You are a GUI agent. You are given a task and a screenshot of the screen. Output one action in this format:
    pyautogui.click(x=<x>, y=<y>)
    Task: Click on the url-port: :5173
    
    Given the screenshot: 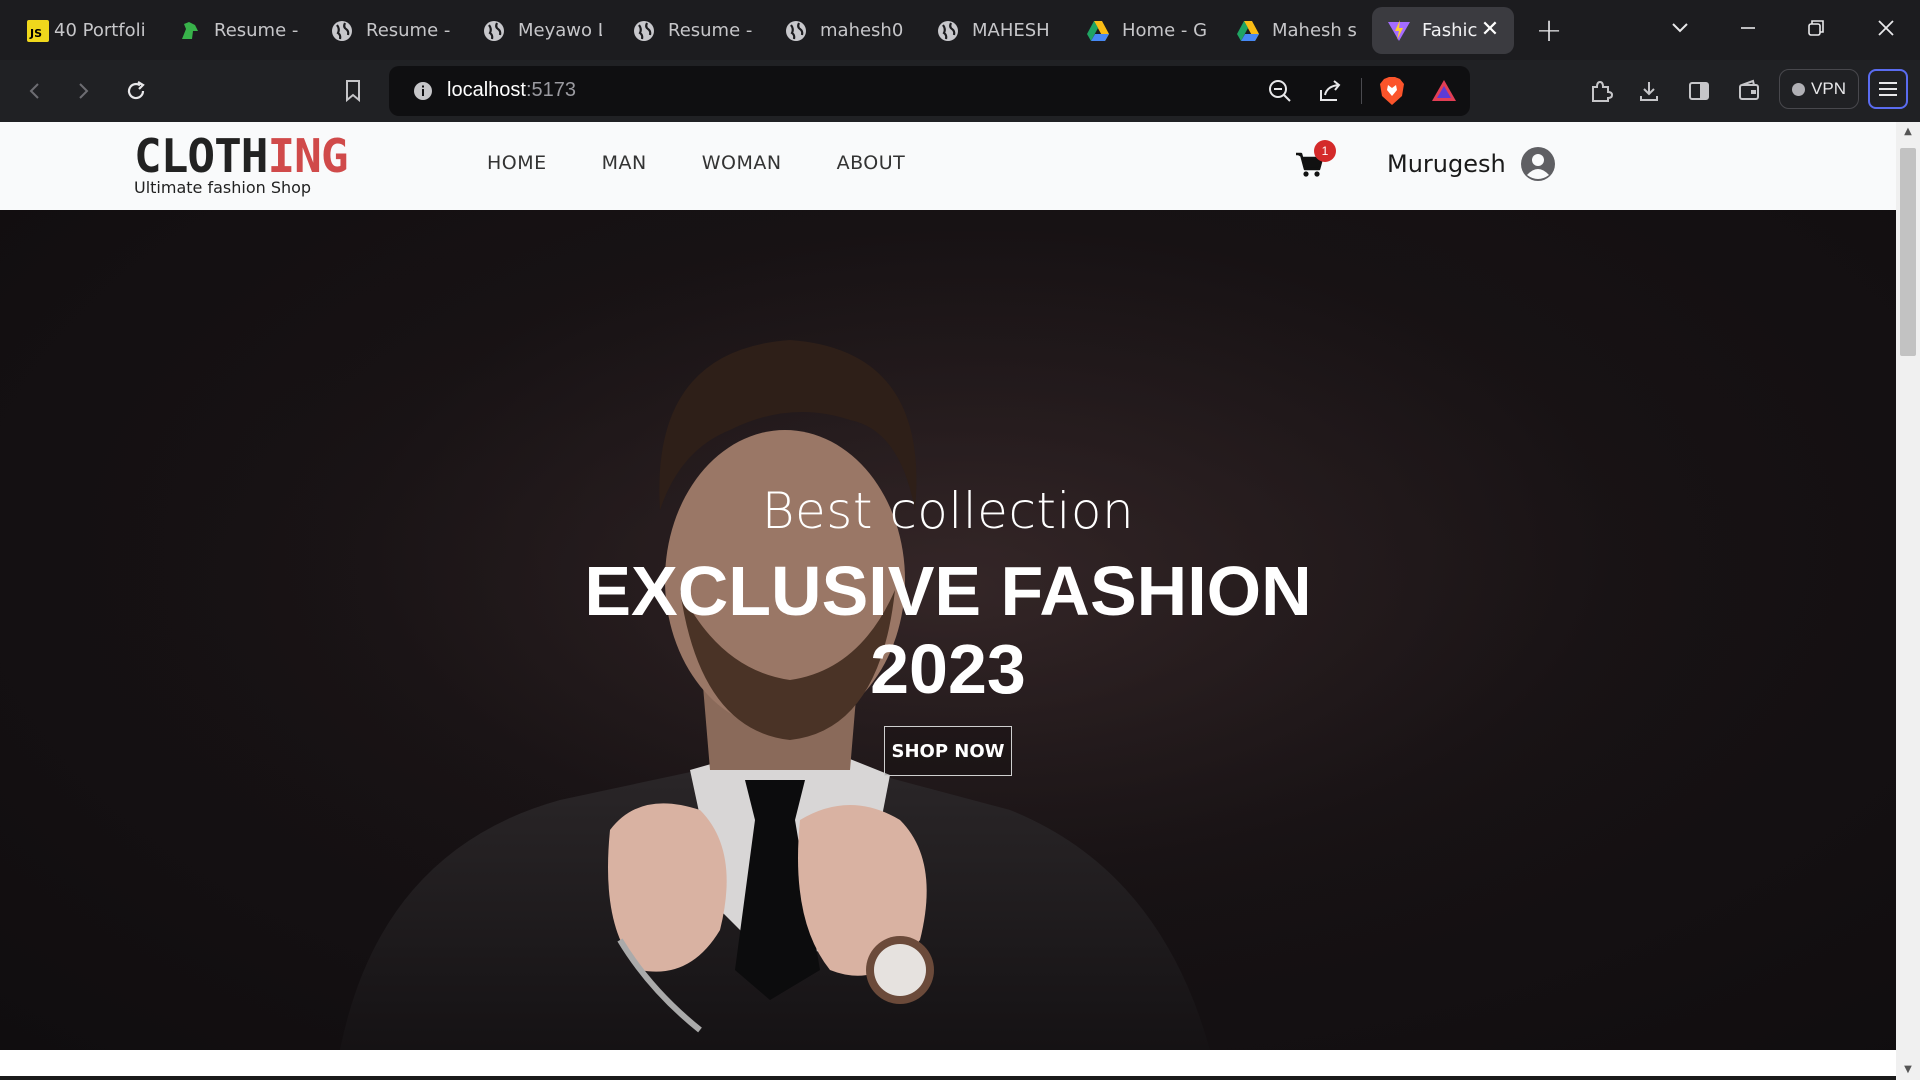 What is the action you would take?
    pyautogui.click(x=550, y=90)
    